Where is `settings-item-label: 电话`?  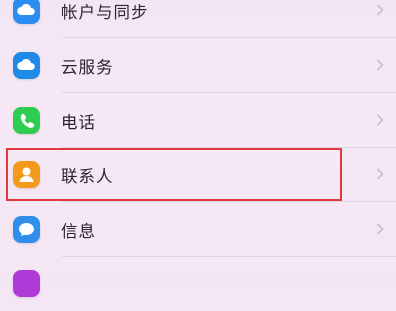 settings-item-label: 电话 is located at coordinates (78, 122).